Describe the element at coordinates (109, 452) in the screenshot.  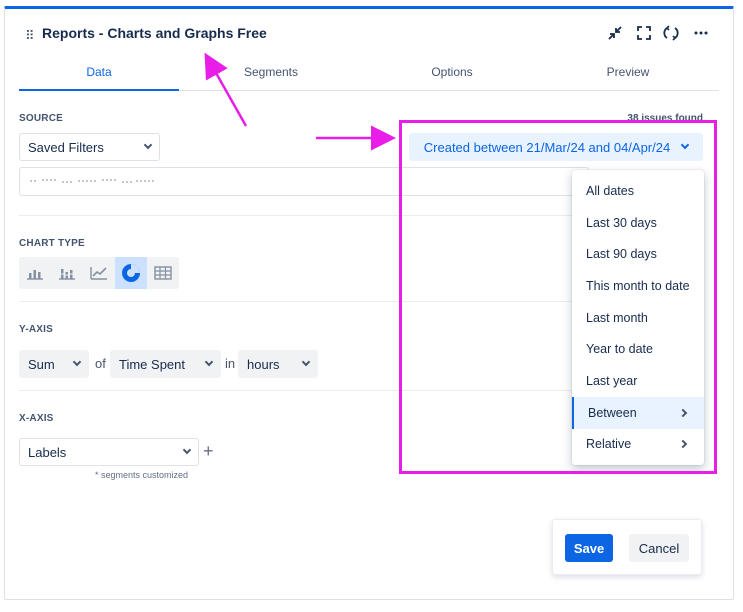
I see `x-axis-select: Labels` at that location.